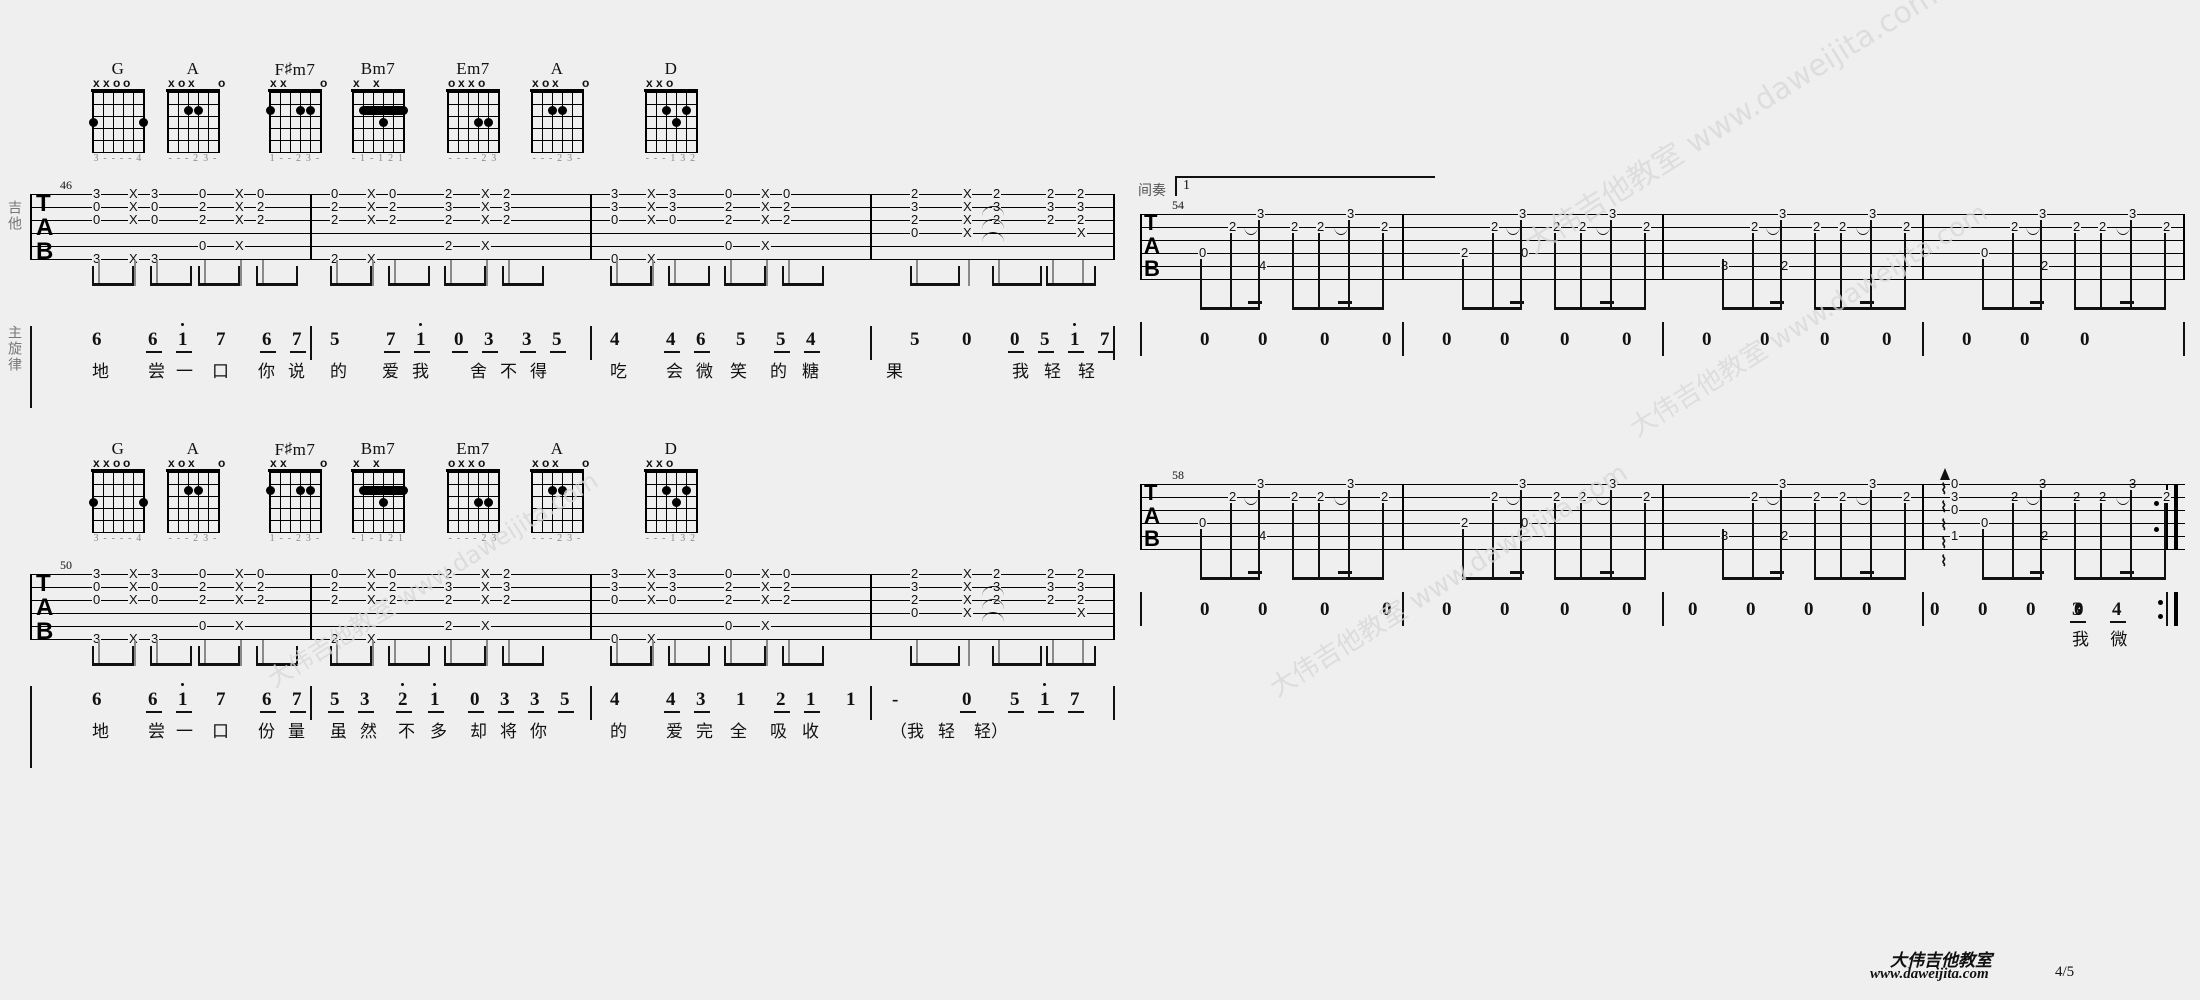  I want to click on tab-note: X, so click(1081, 612).